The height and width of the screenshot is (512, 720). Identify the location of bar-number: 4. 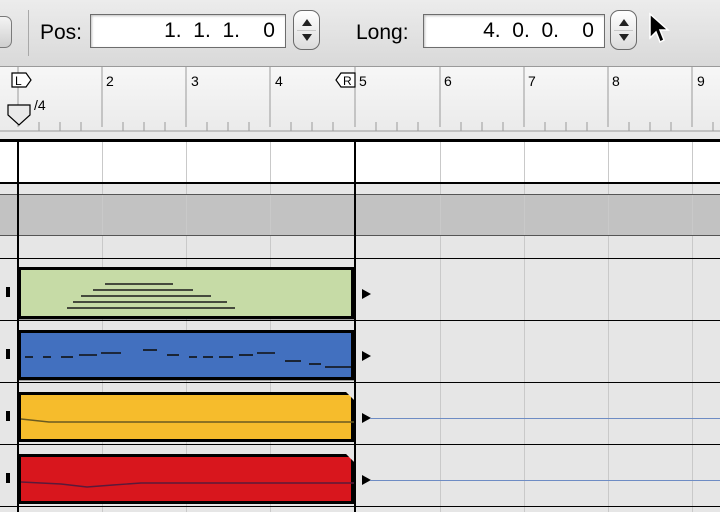
(279, 81).